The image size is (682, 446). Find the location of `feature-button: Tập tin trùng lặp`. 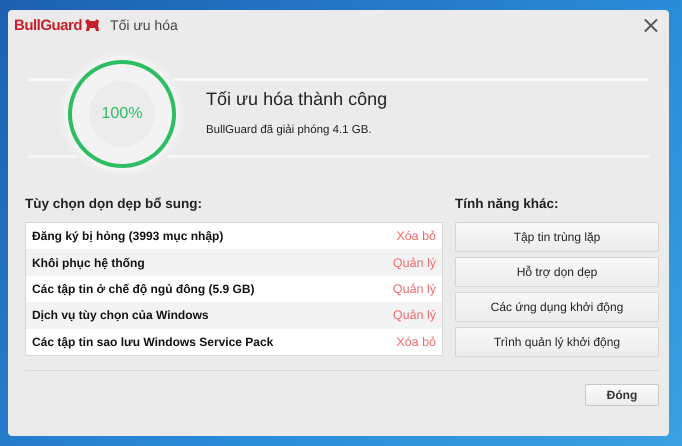

feature-button: Tập tin trùng lặp is located at coordinates (557, 237).